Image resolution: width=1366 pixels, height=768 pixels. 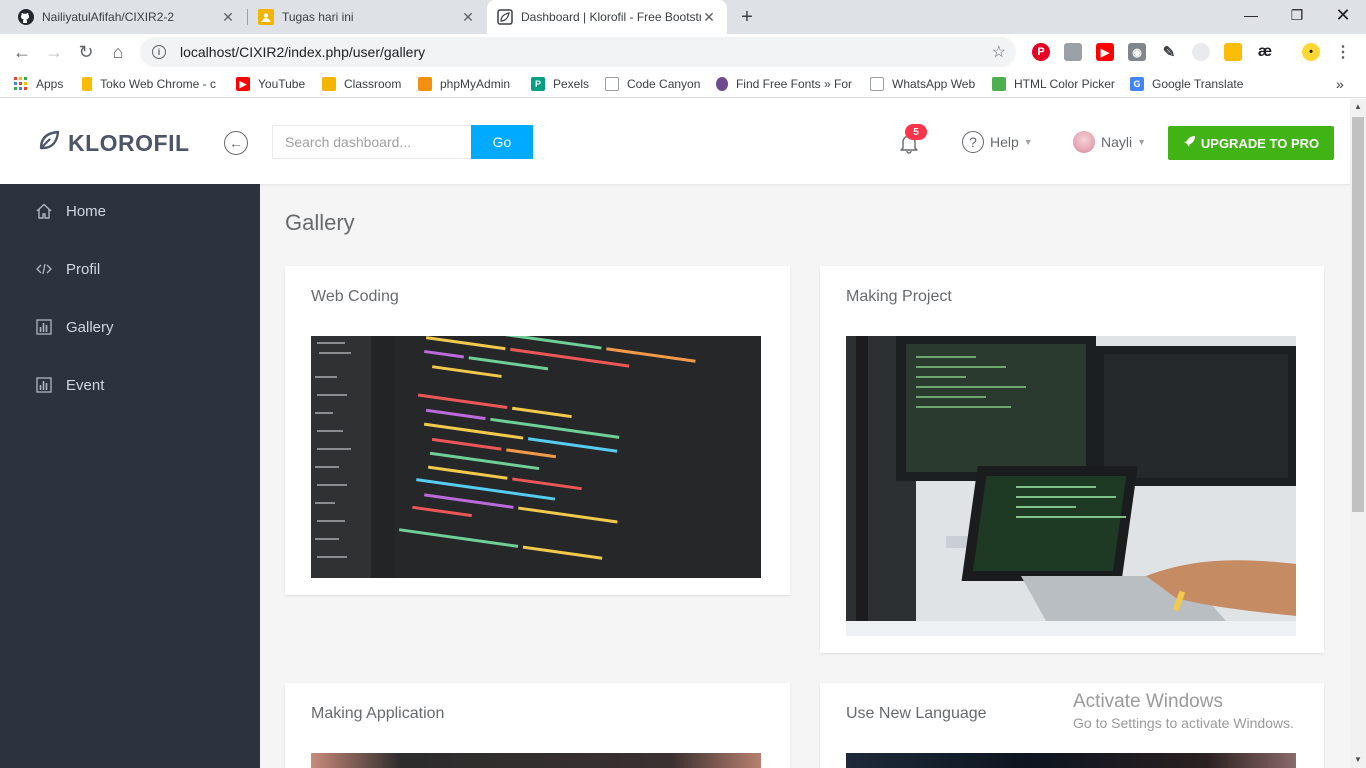 I want to click on workspace-photo-image, so click(x=1071, y=486).